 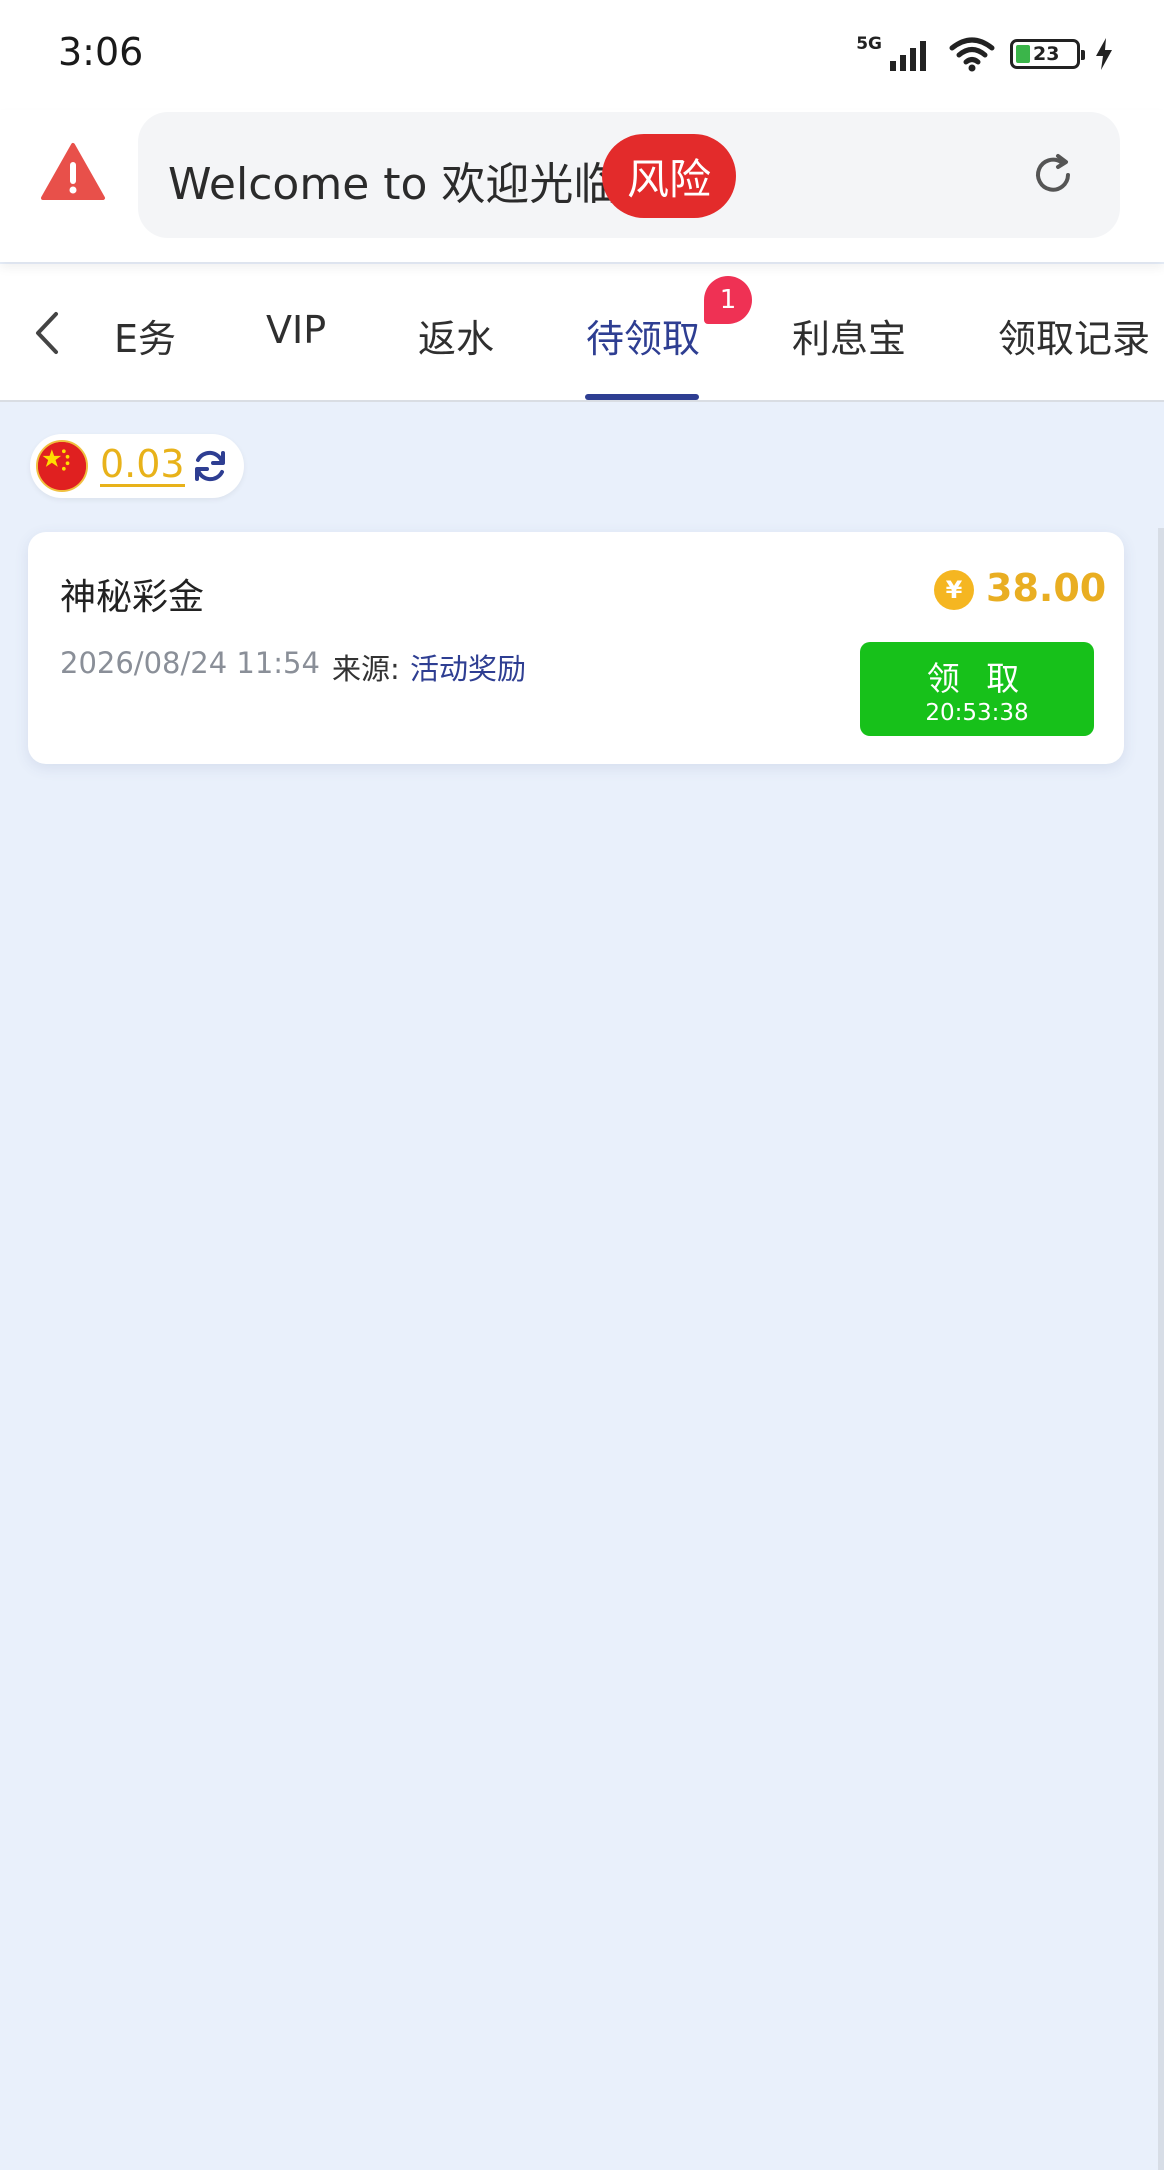 What do you see at coordinates (669, 176) in the screenshot?
I see `risk-badge: 风险` at bounding box center [669, 176].